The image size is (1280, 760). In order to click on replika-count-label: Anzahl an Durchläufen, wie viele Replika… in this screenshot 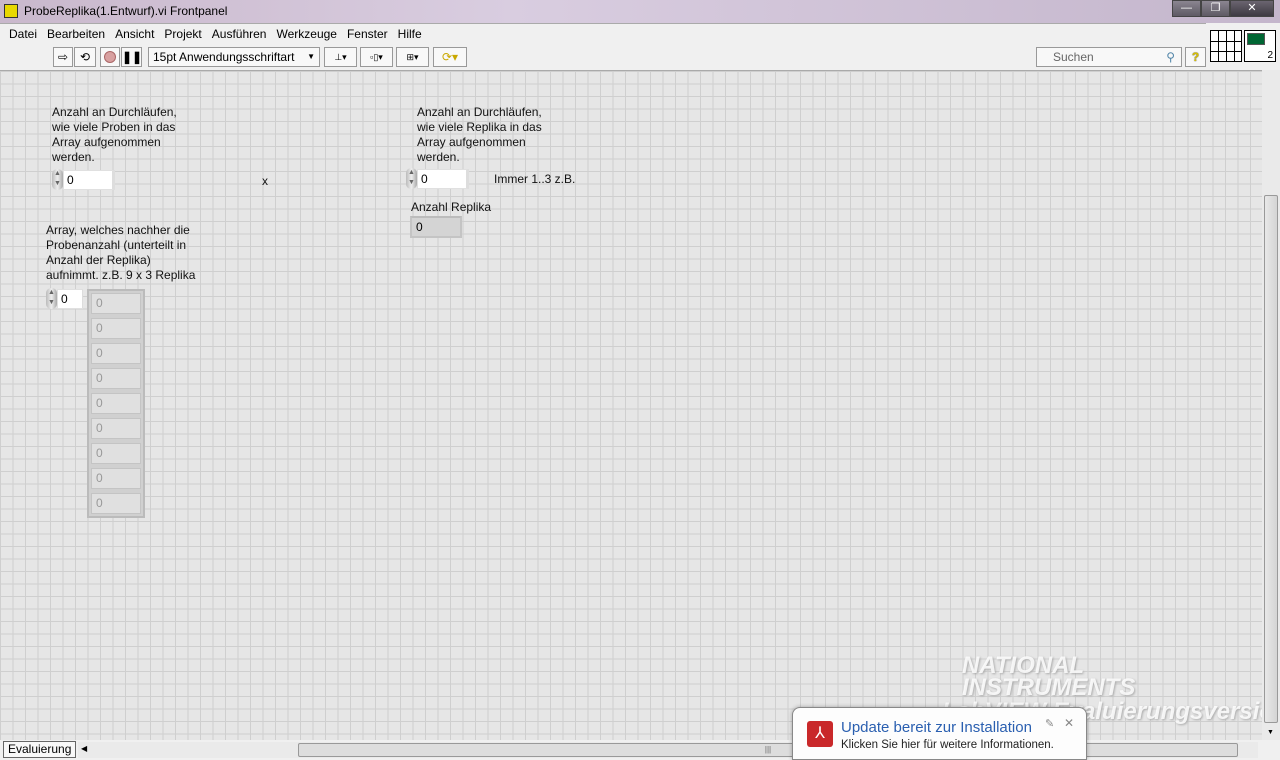, I will do `click(479, 134)`.